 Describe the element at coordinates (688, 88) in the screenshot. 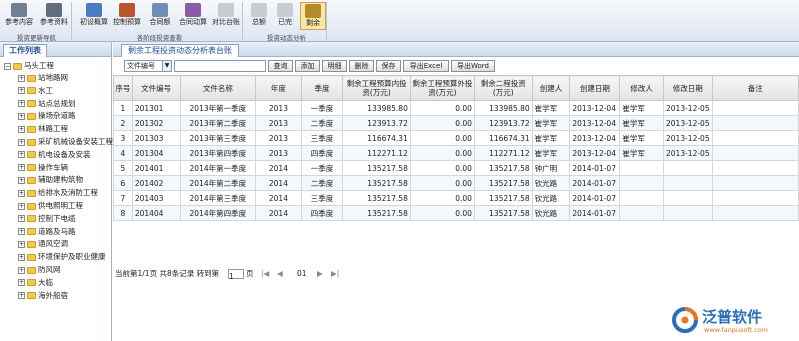

I see `column-header: 修改日期` at that location.